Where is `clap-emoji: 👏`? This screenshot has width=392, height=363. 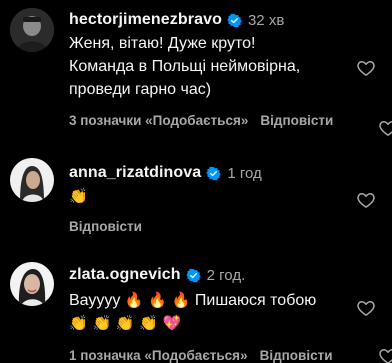 clap-emoji: 👏 is located at coordinates (78, 196).